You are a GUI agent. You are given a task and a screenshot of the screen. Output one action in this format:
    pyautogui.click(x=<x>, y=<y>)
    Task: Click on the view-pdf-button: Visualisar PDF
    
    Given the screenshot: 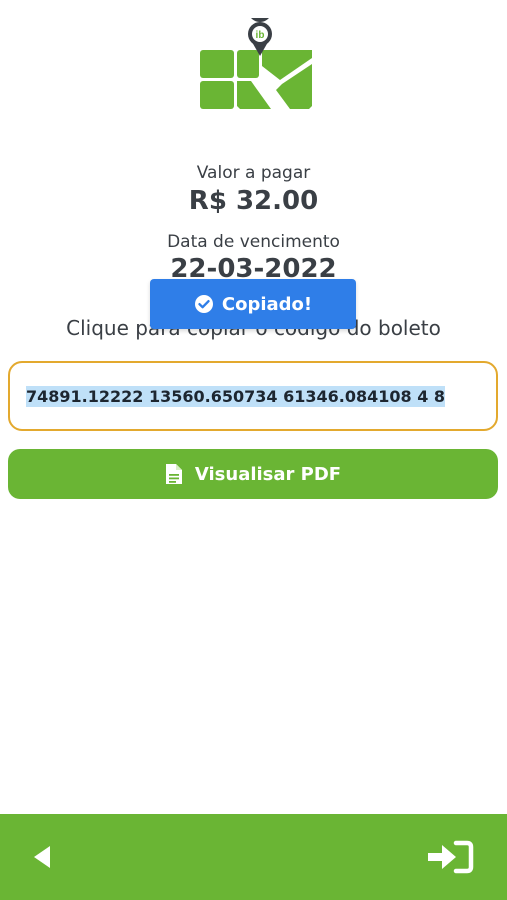 What is the action you would take?
    pyautogui.click(x=253, y=474)
    